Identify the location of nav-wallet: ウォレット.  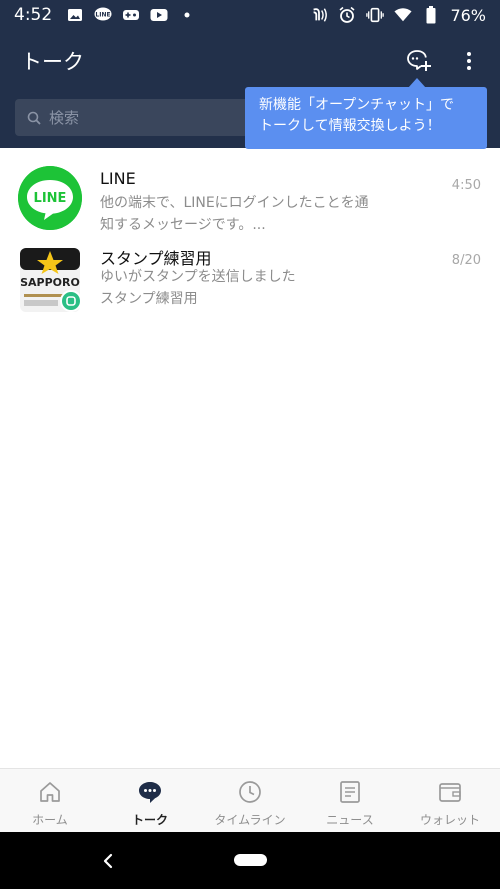
(450, 800).